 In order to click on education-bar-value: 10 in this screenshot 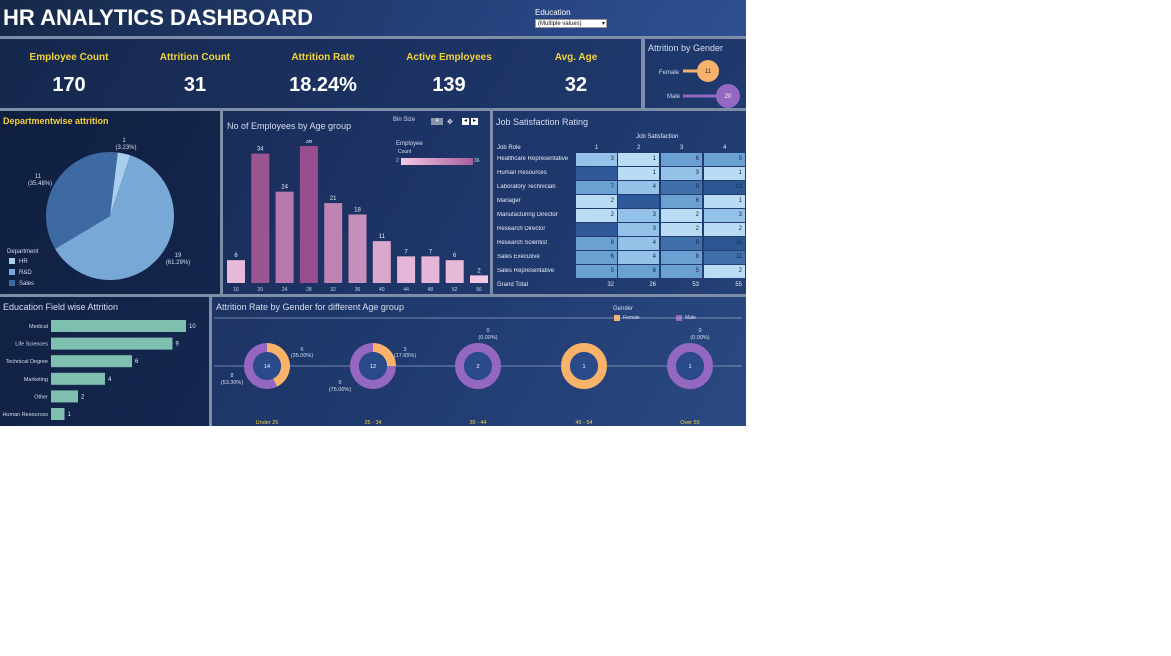, I will do `click(192, 327)`.